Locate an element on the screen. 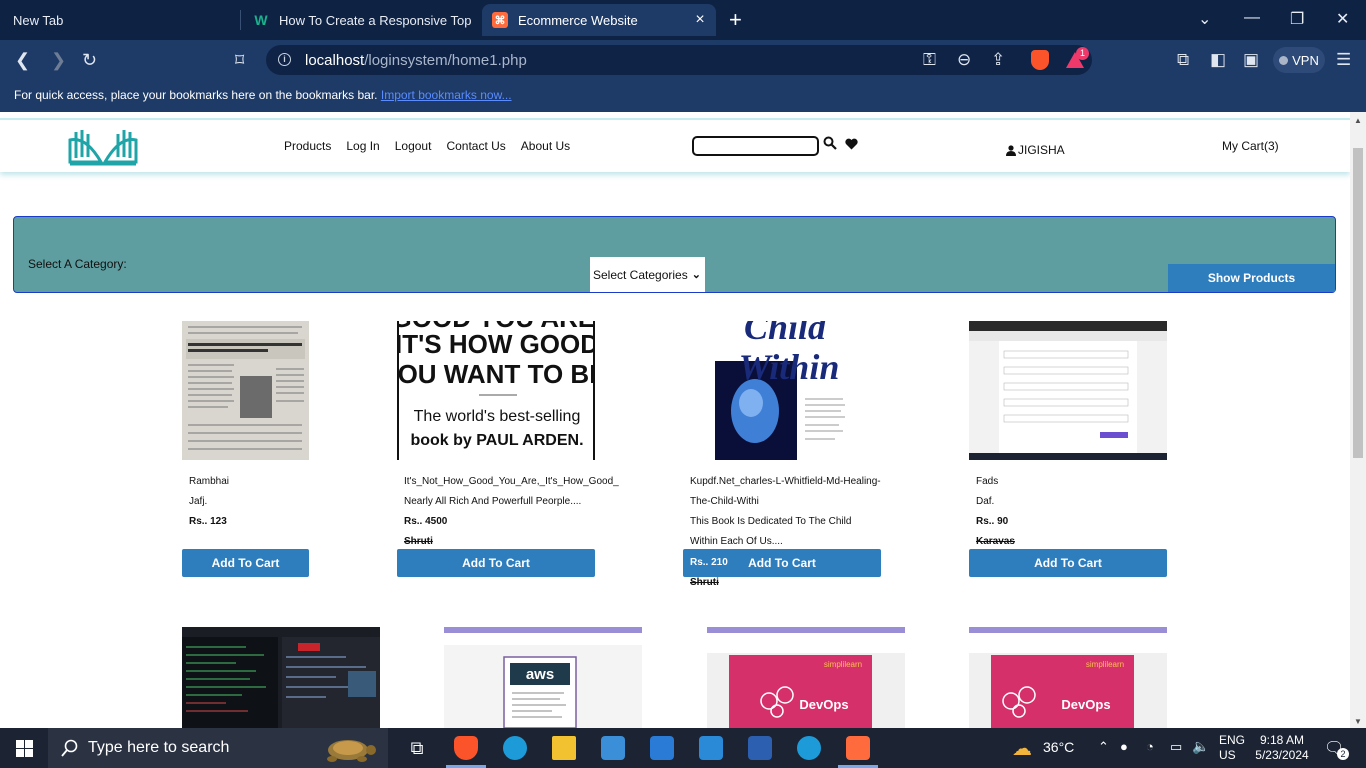 The image size is (1366, 768). nav-logout: Logout is located at coordinates (413, 146).